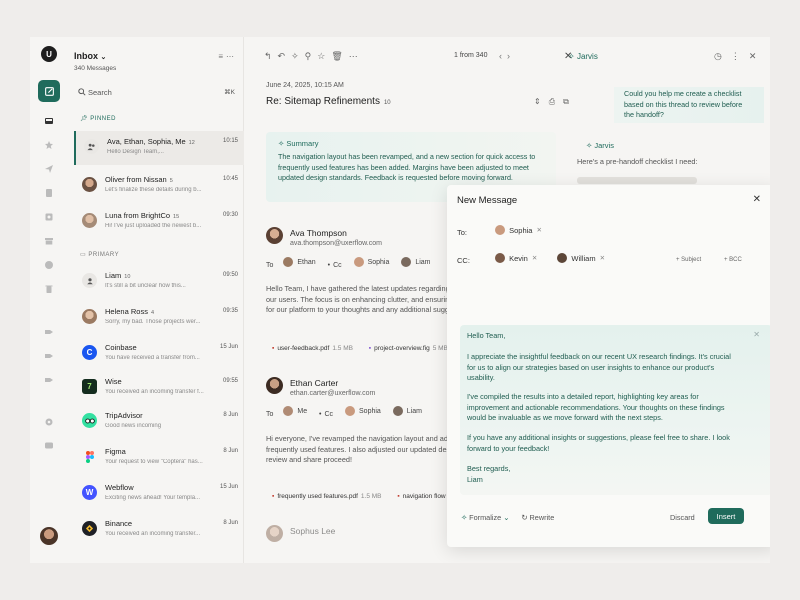  What do you see at coordinates (222, 56) in the screenshot?
I see `filter-icon: ≡` at bounding box center [222, 56].